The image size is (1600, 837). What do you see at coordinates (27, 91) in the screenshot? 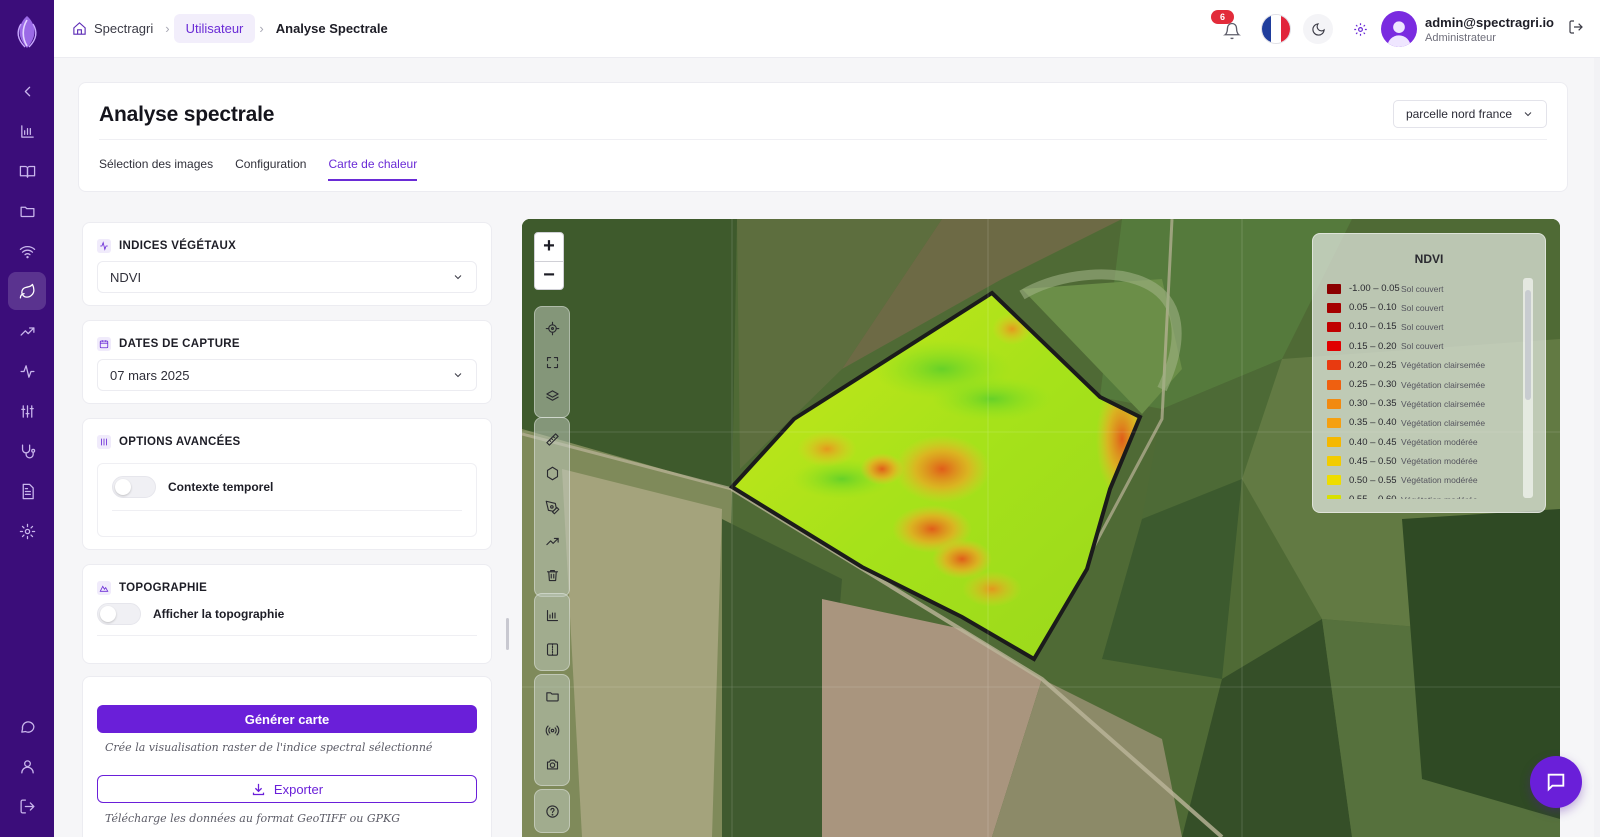
I see `collapse-sidebar-icon` at bounding box center [27, 91].